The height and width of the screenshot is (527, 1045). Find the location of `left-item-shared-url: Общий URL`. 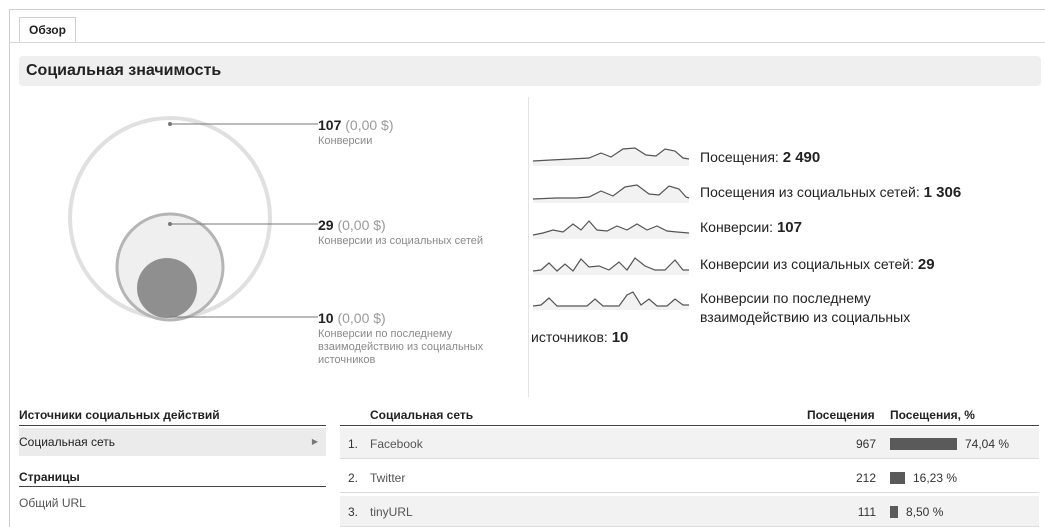

left-item-shared-url: Общий URL is located at coordinates (172, 503).